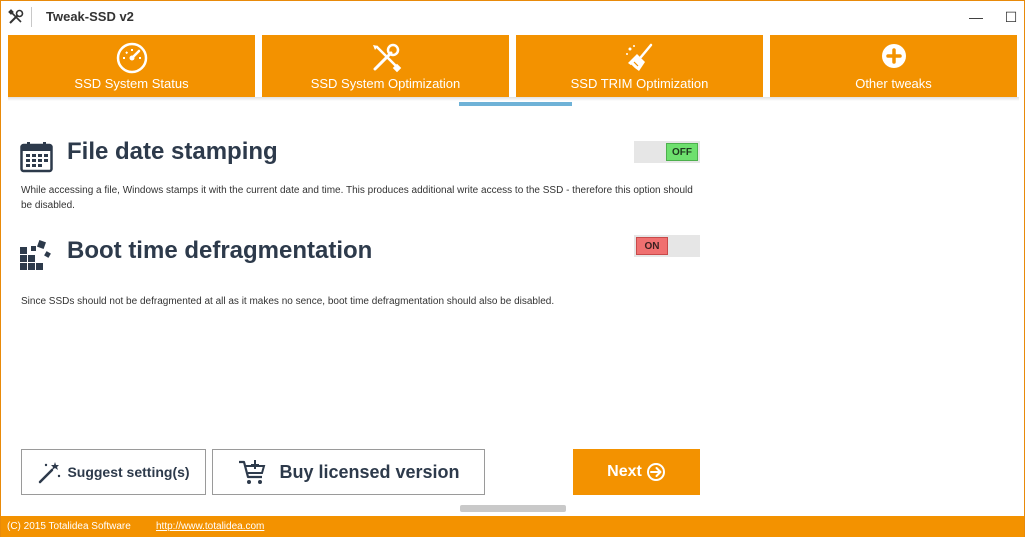  I want to click on website-link: http://www.totalidea.com, so click(210, 526).